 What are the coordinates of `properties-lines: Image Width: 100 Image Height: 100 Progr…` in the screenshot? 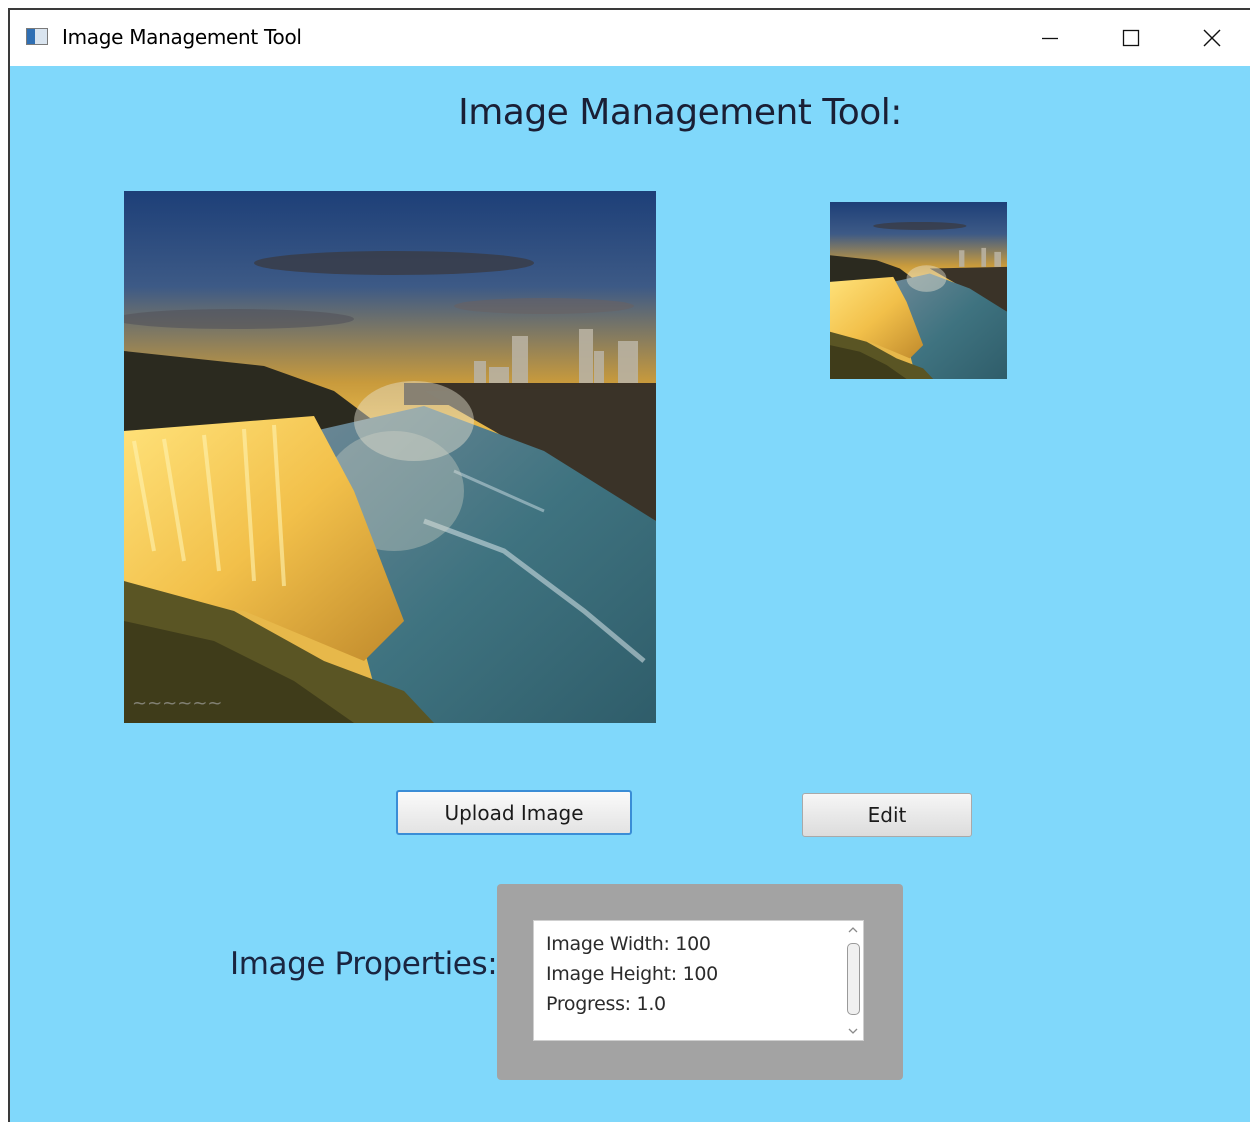 It's located at (632, 974).